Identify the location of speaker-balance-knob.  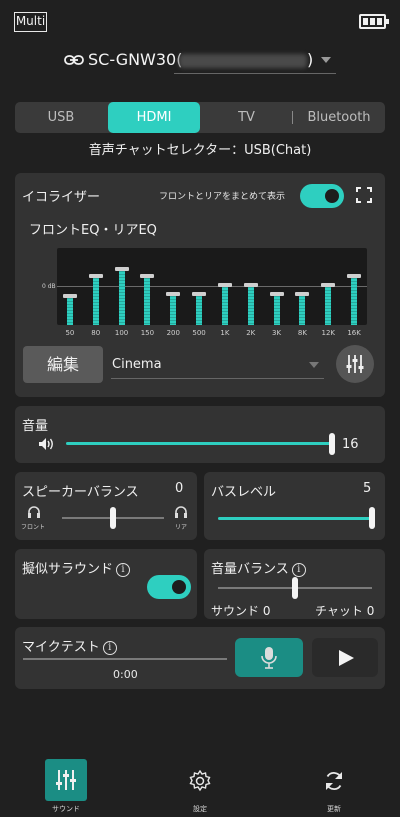
(113, 518).